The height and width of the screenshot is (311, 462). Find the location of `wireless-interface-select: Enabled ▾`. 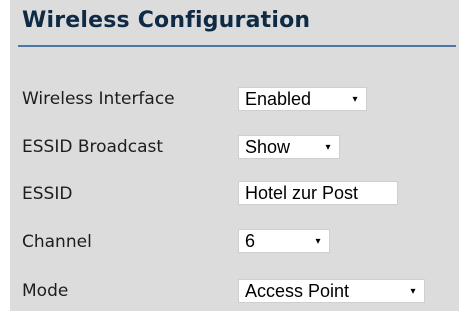

wireless-interface-select: Enabled ▾ is located at coordinates (302, 99).